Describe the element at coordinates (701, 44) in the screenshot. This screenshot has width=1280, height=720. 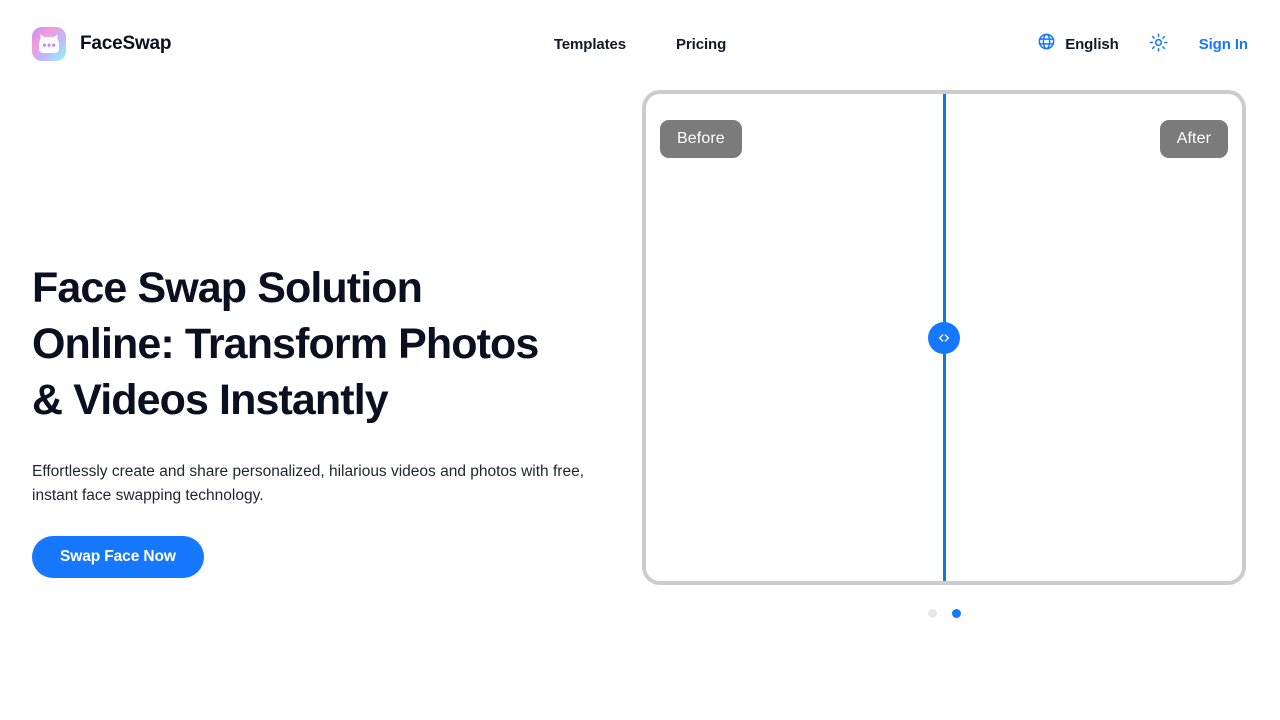
I see `nav-link-pricing: Pricing` at that location.